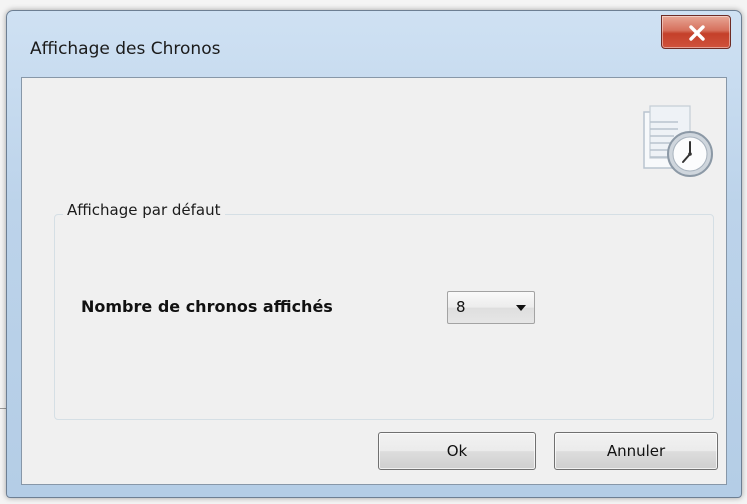  I want to click on close-button, so click(696, 32).